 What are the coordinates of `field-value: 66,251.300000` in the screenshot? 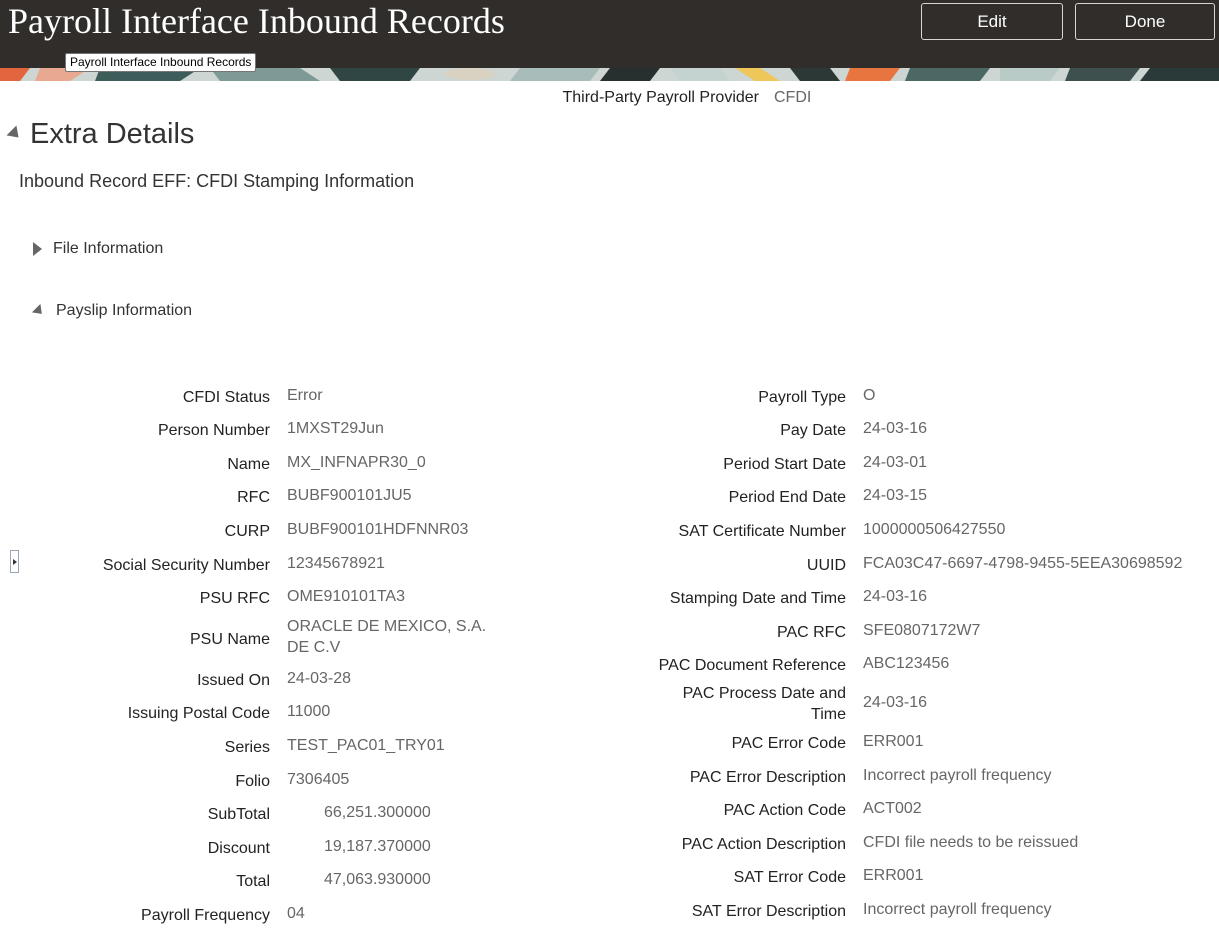 It's located at (377, 812).